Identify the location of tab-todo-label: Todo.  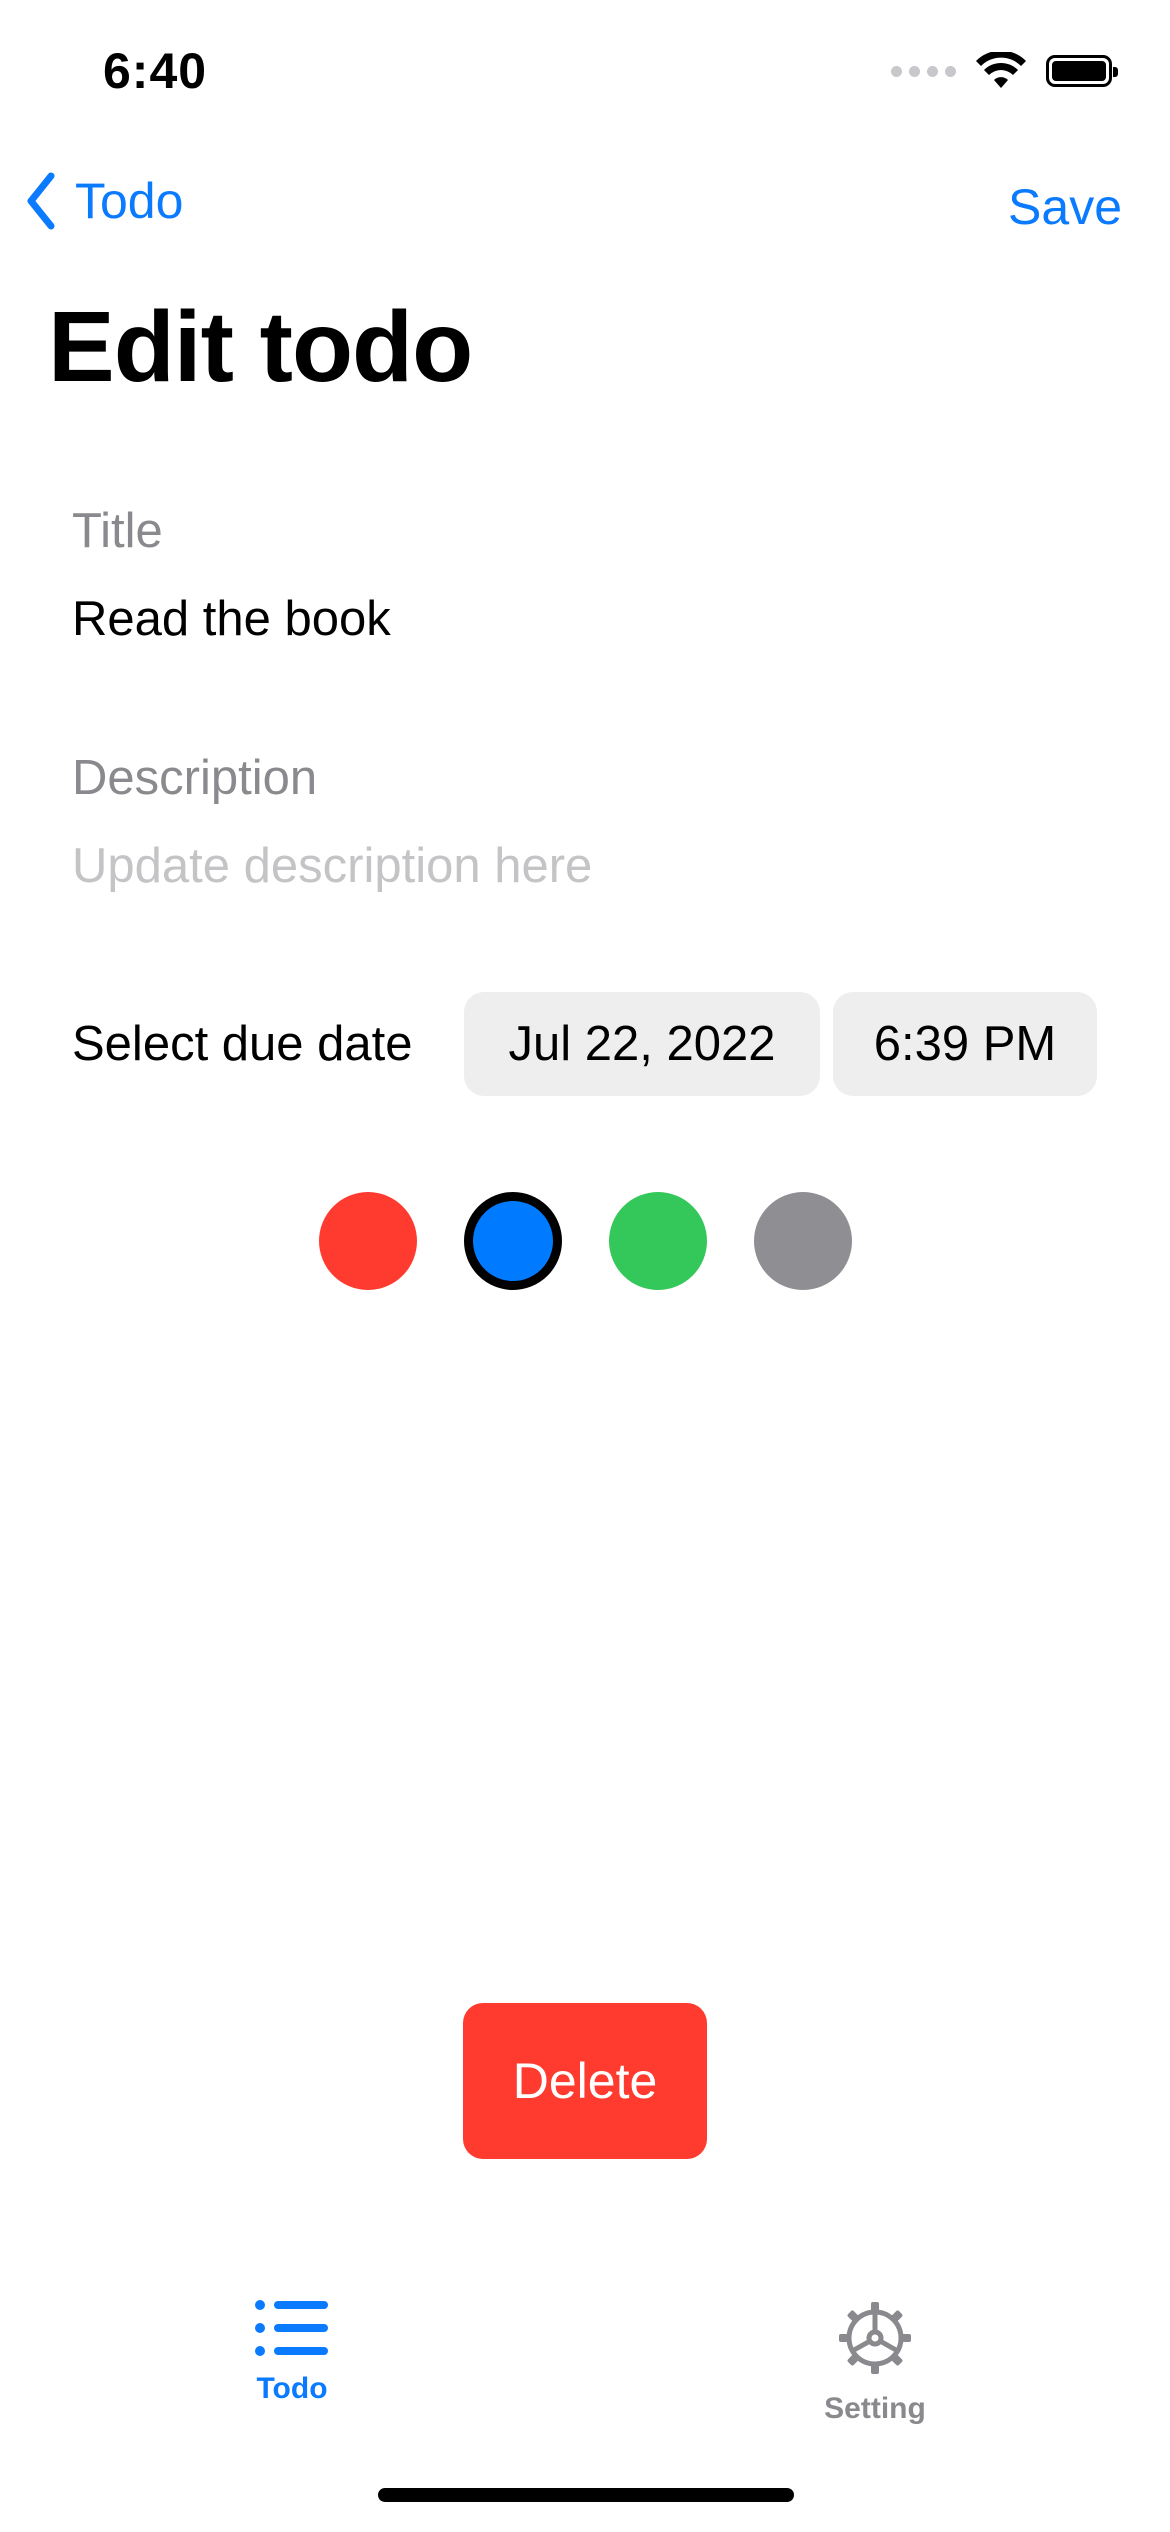
(292, 2388).